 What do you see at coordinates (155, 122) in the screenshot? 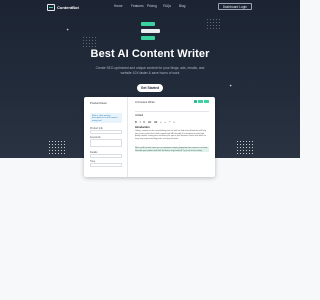
I see `heading2-button: H2` at bounding box center [155, 122].